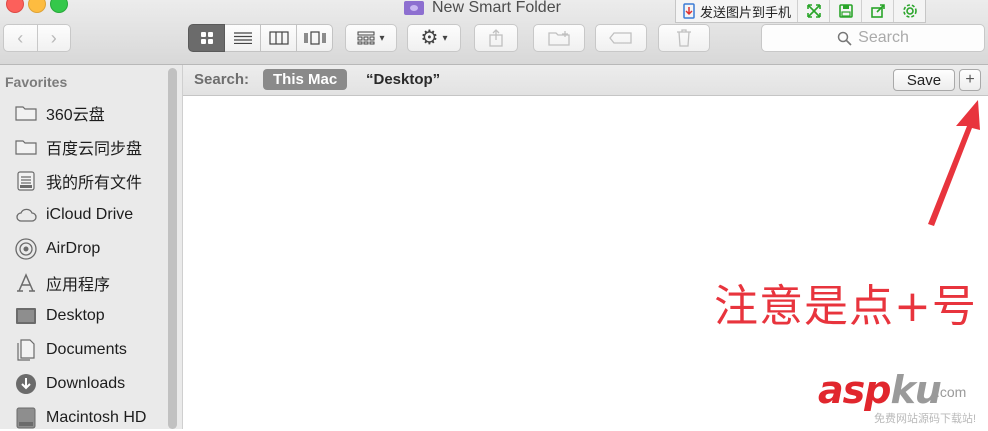 The image size is (988, 431). What do you see at coordinates (496, 8) in the screenshot?
I see `window-title-text: New Smart Folder` at bounding box center [496, 8].